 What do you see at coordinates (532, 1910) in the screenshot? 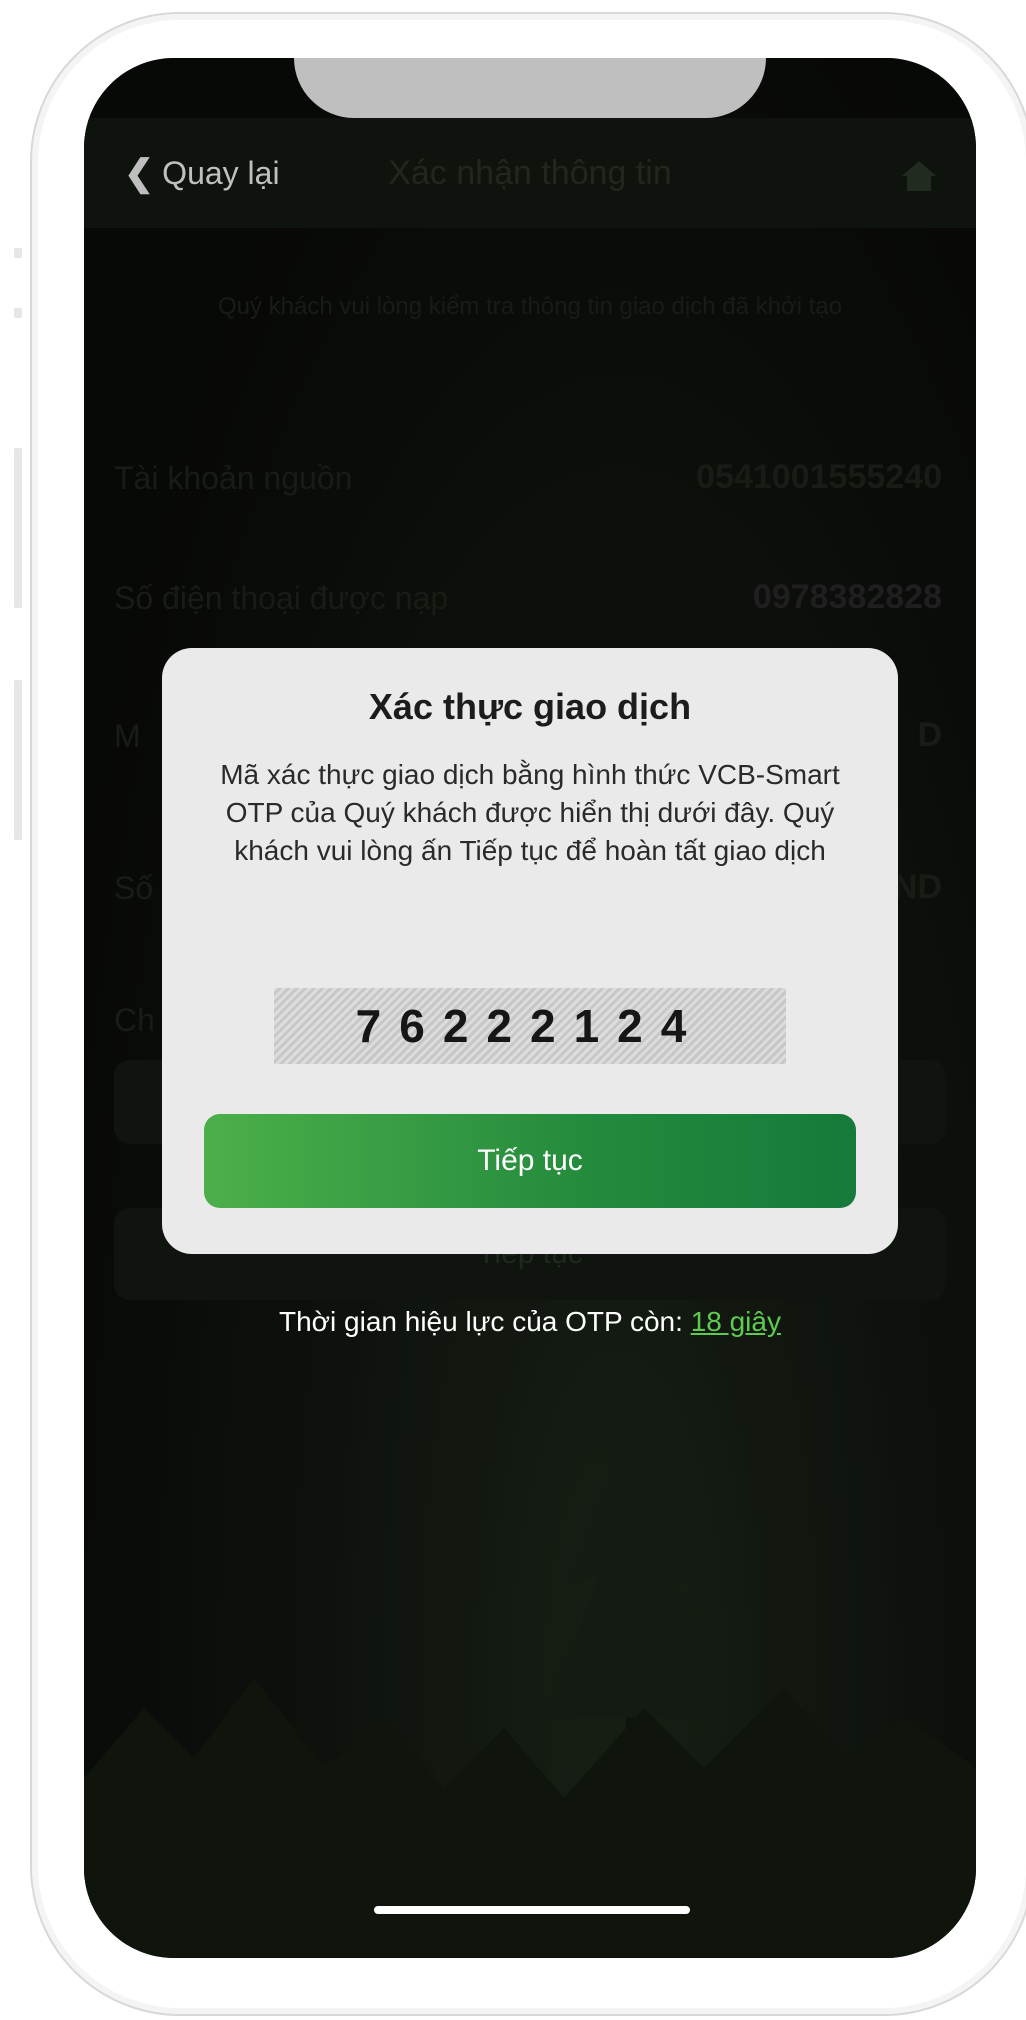
I see `home-indicator` at bounding box center [532, 1910].